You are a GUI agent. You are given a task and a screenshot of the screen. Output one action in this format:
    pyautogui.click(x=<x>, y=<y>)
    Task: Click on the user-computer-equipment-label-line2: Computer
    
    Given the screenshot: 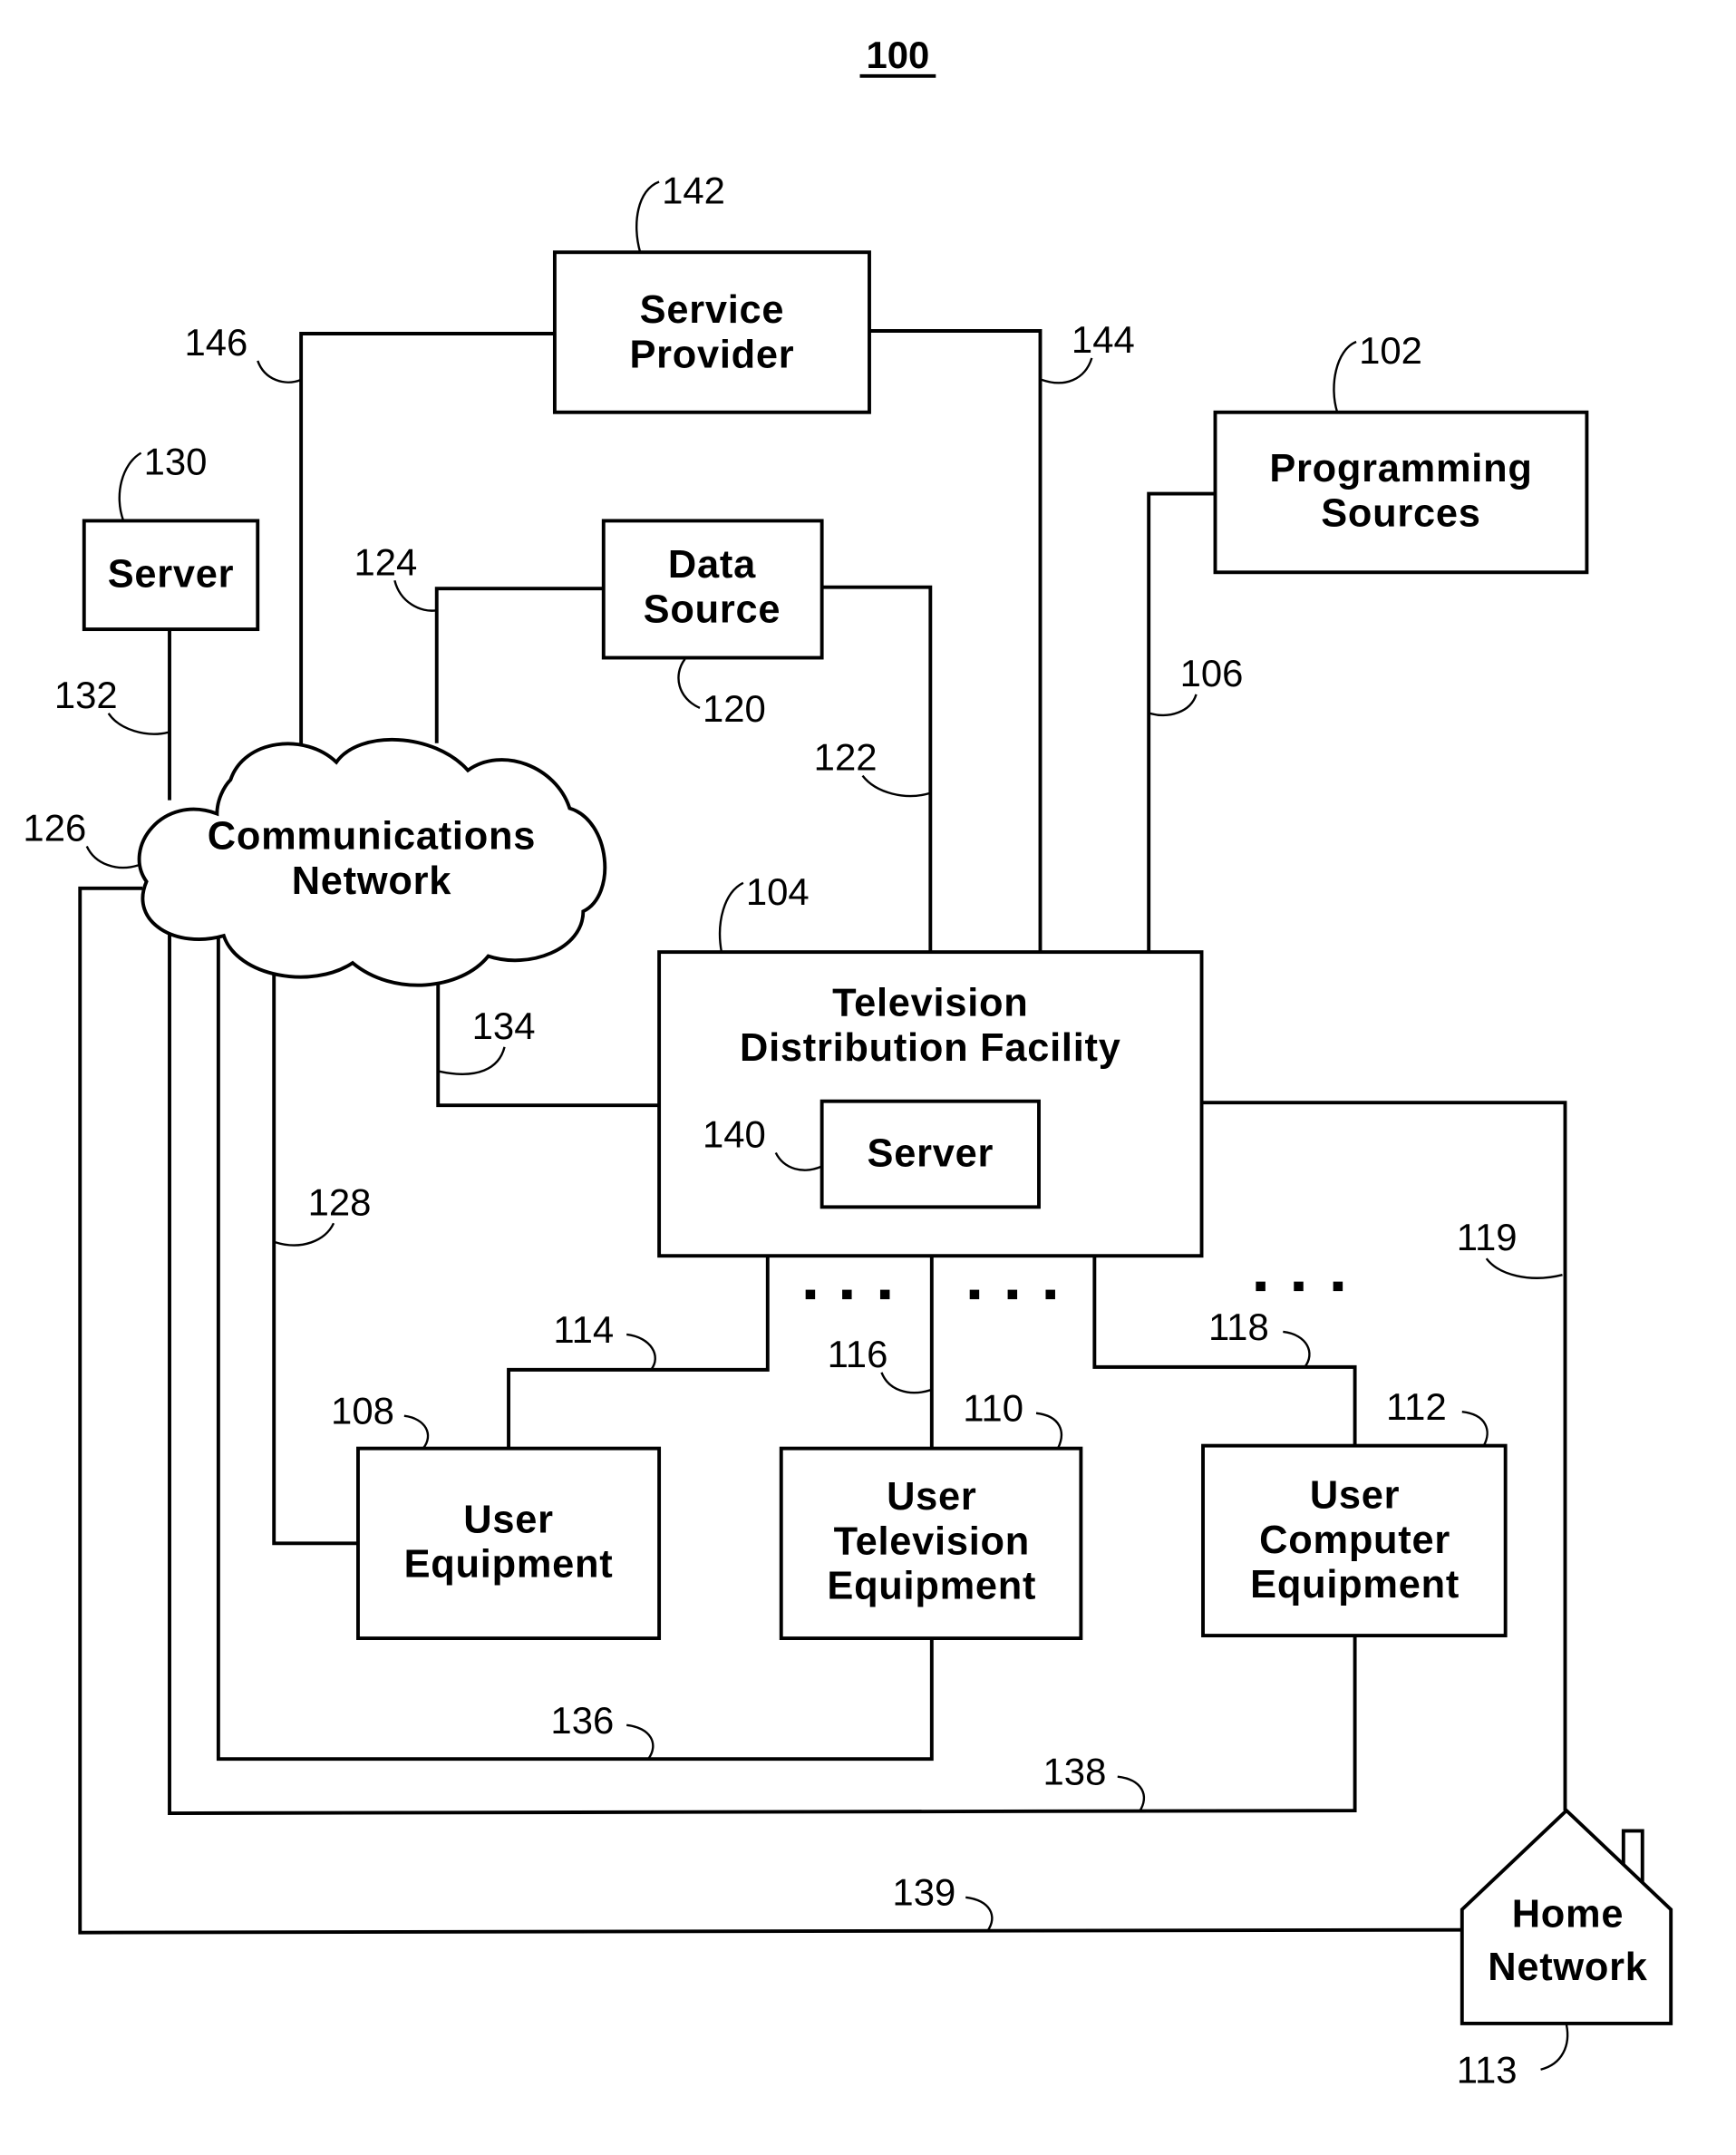 What is the action you would take?
    pyautogui.click(x=1354, y=1540)
    